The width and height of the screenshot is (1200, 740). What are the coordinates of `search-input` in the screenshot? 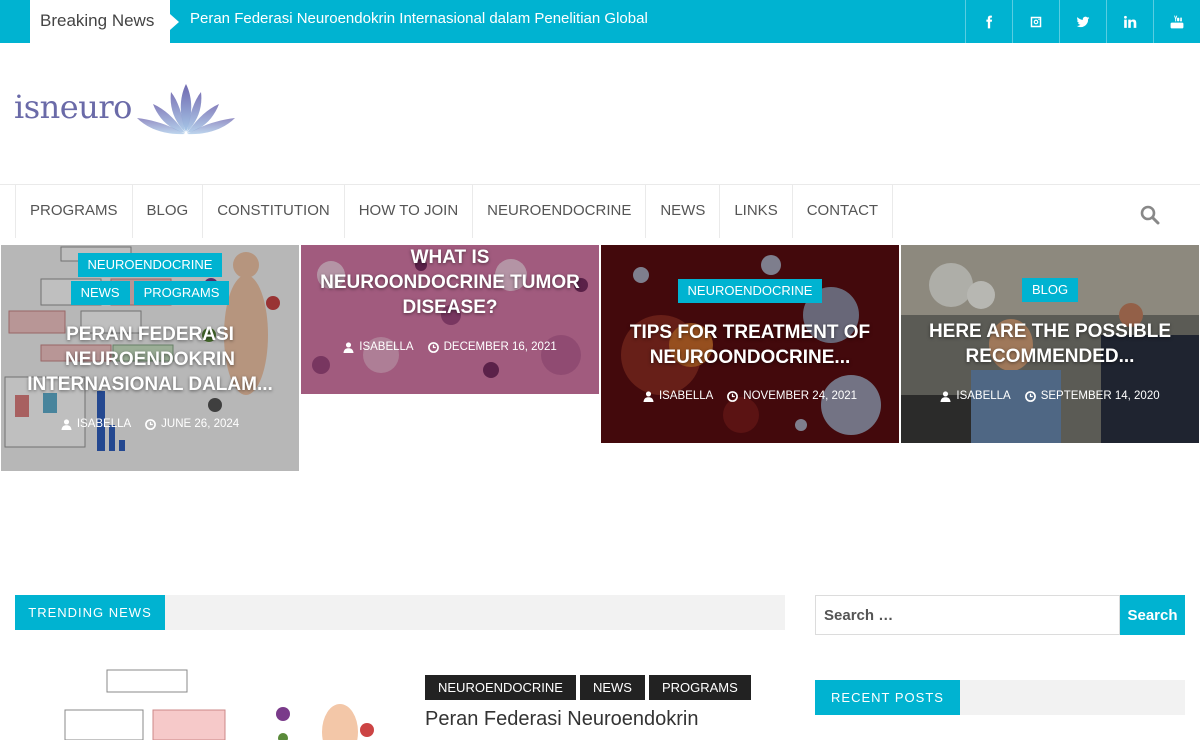 It's located at (967, 615).